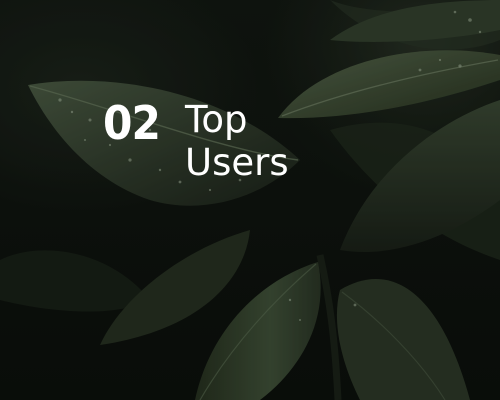 The image size is (500, 400). What do you see at coordinates (216, 119) in the screenshot?
I see `section-title-line-1: Top` at bounding box center [216, 119].